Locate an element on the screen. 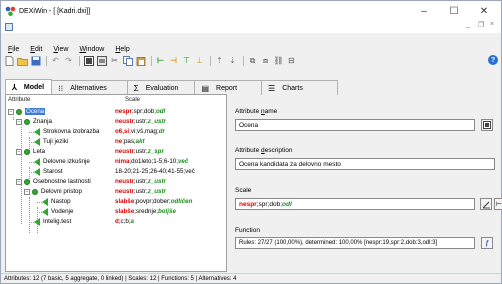 The image size is (502, 284). link-attribute-icon: ⛓ is located at coordinates (278, 61).